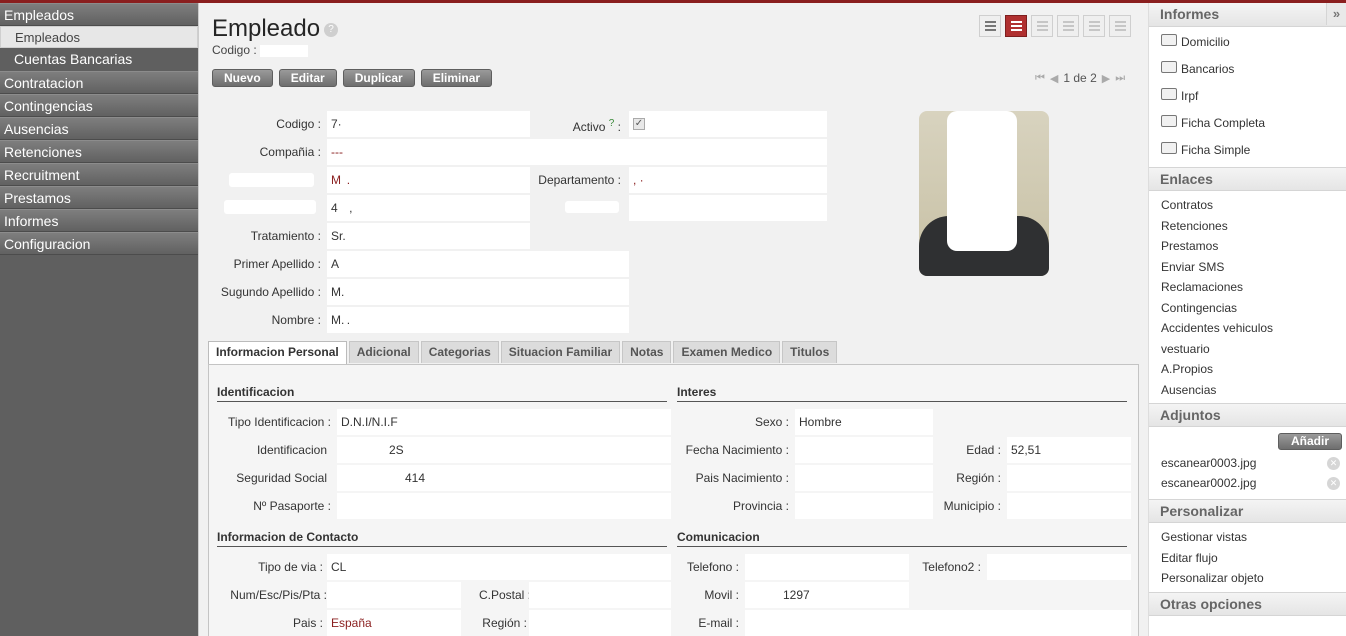  I want to click on sexo-label: Sexo :, so click(771, 422).